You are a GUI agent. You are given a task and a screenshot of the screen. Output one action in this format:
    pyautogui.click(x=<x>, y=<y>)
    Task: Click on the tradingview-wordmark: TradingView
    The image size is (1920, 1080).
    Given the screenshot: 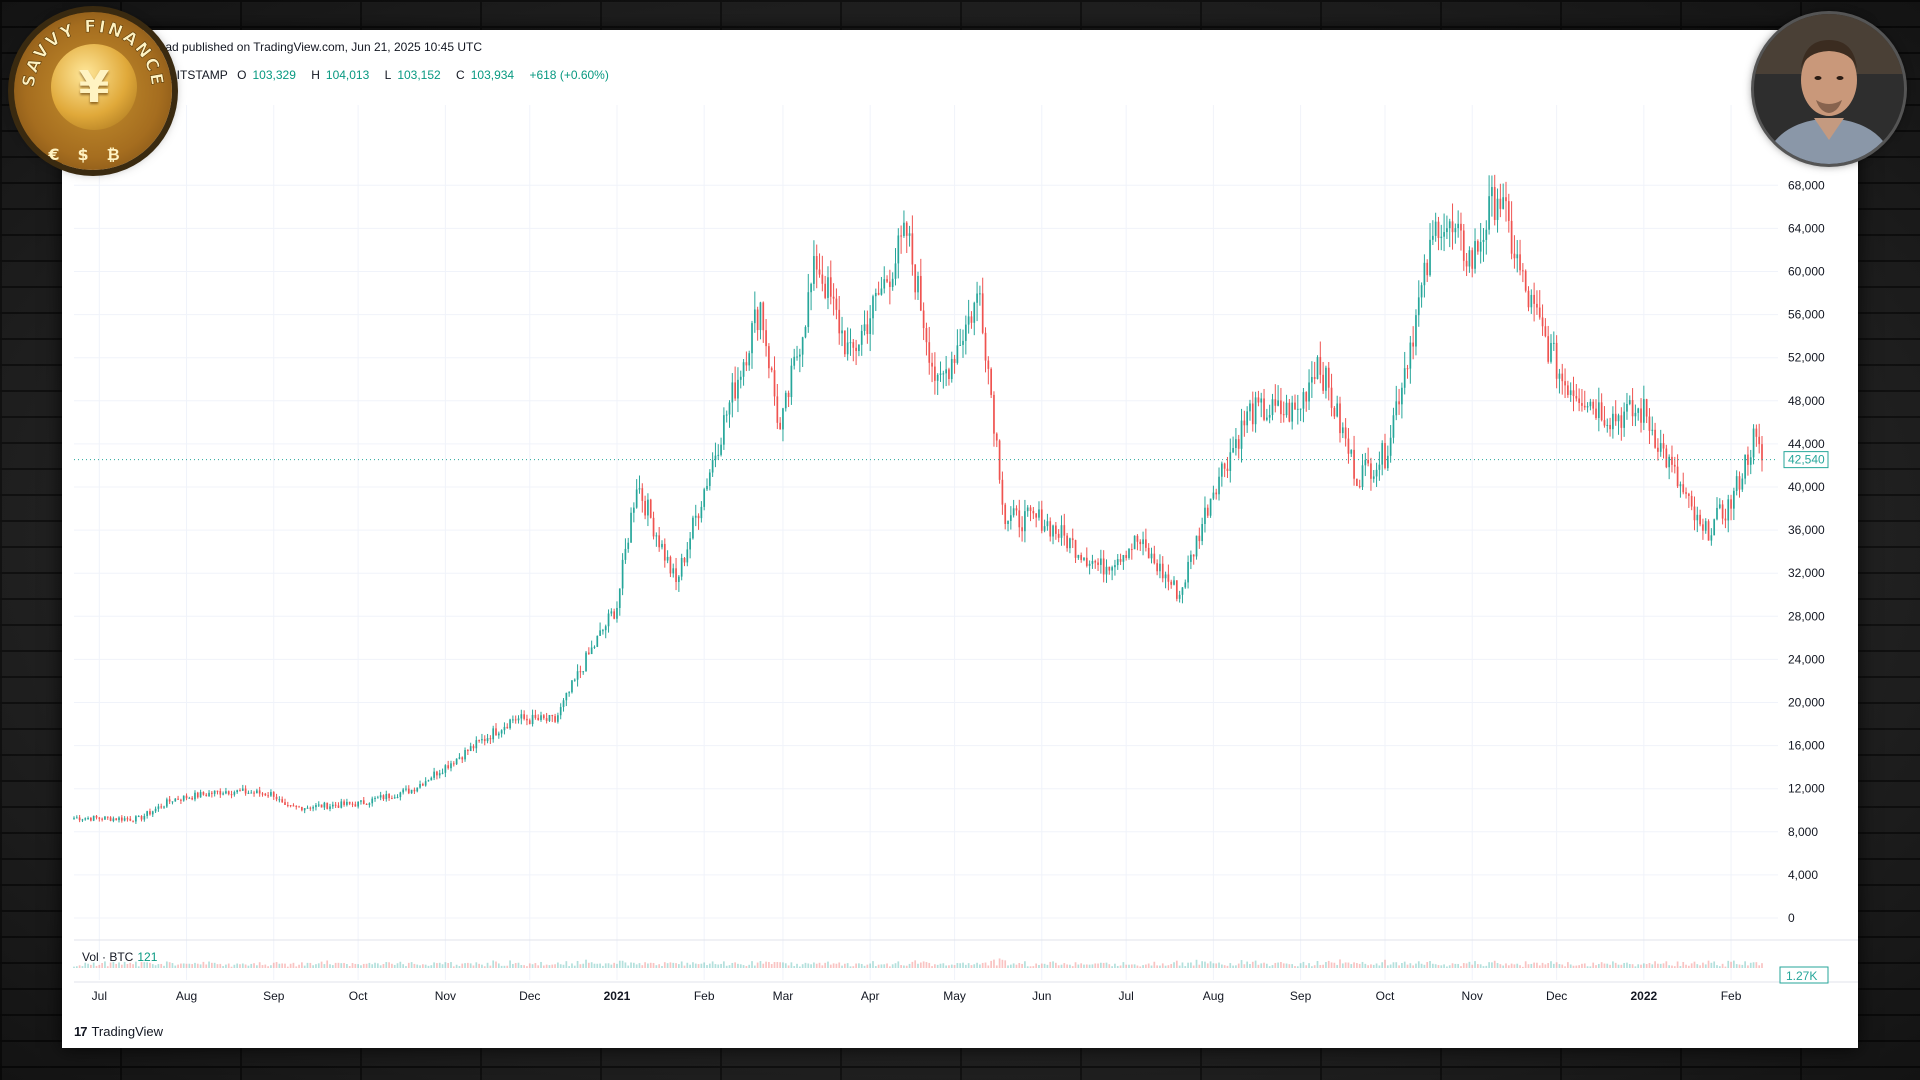 What is the action you would take?
    pyautogui.click(x=127, y=1031)
    